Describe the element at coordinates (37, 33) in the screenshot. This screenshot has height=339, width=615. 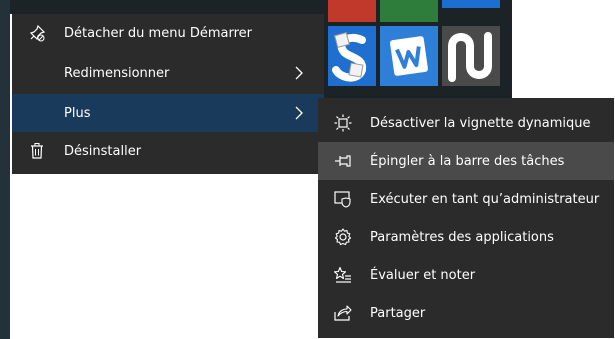
I see `unpin-icon` at that location.